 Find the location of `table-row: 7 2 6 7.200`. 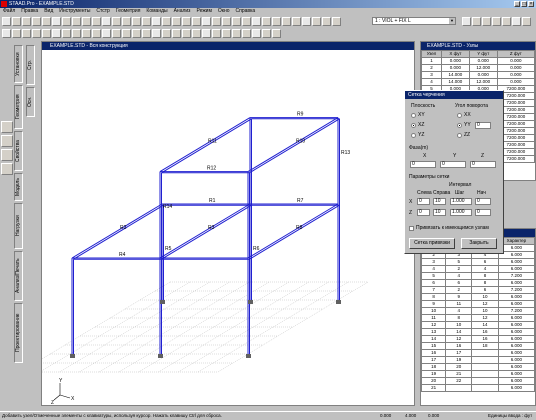

table-row: 7 2 6 7.200 is located at coordinates (478, 290).